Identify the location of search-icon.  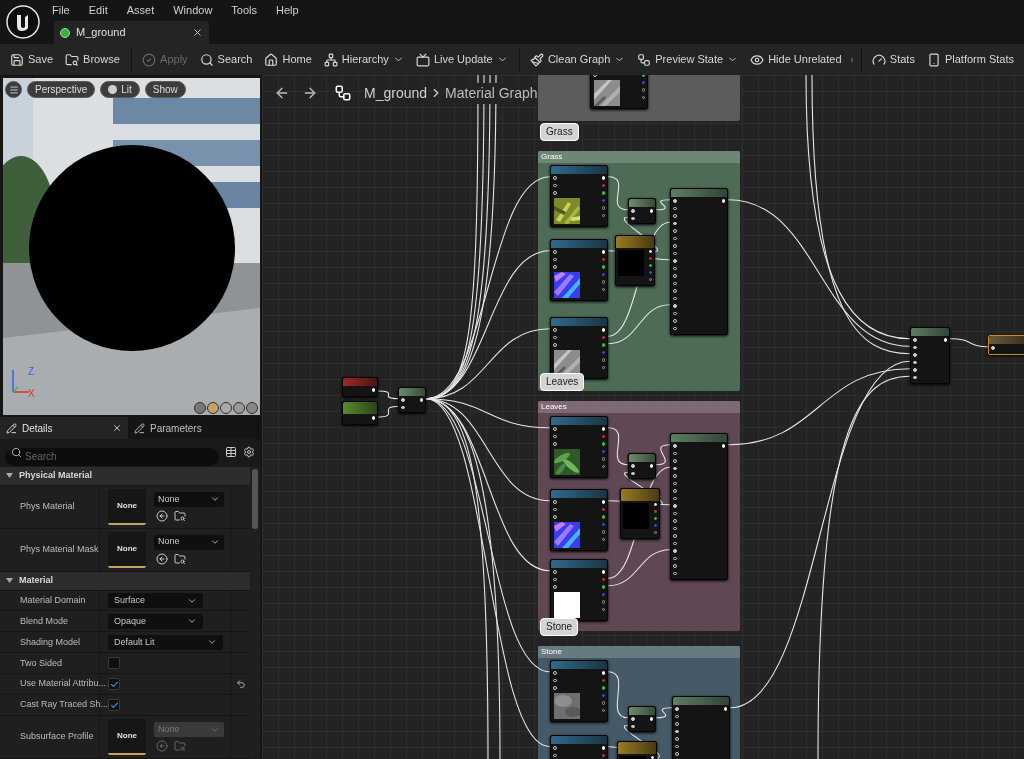
(206, 59).